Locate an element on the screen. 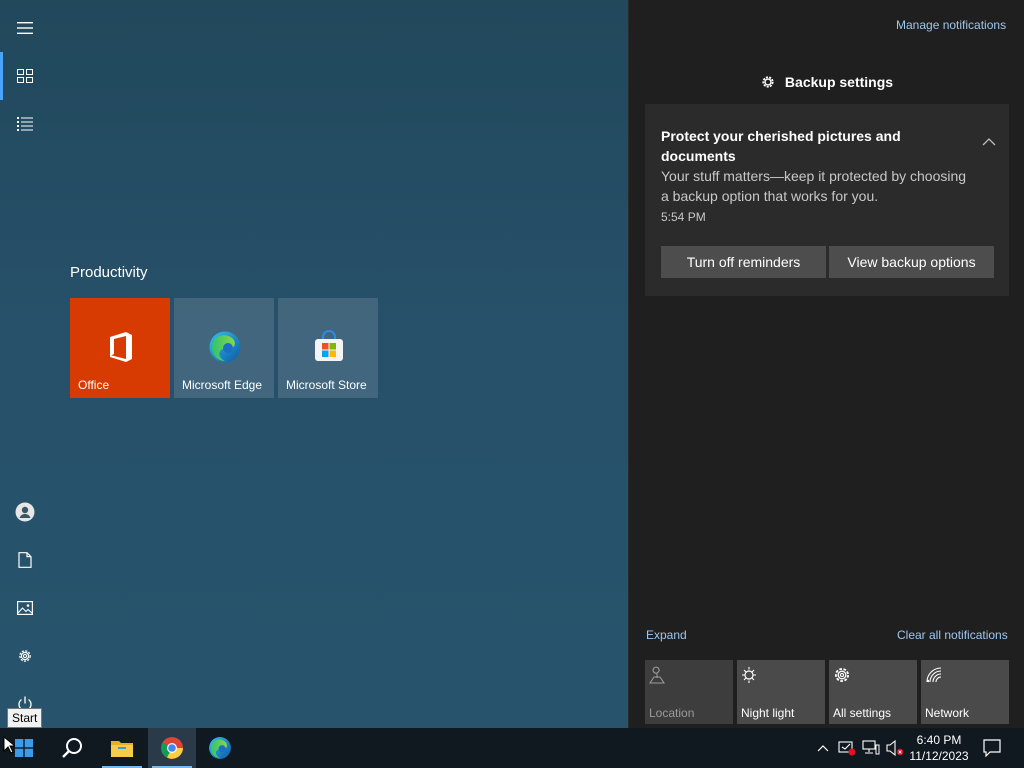  quick-action-label: All settings is located at coordinates (862, 713).